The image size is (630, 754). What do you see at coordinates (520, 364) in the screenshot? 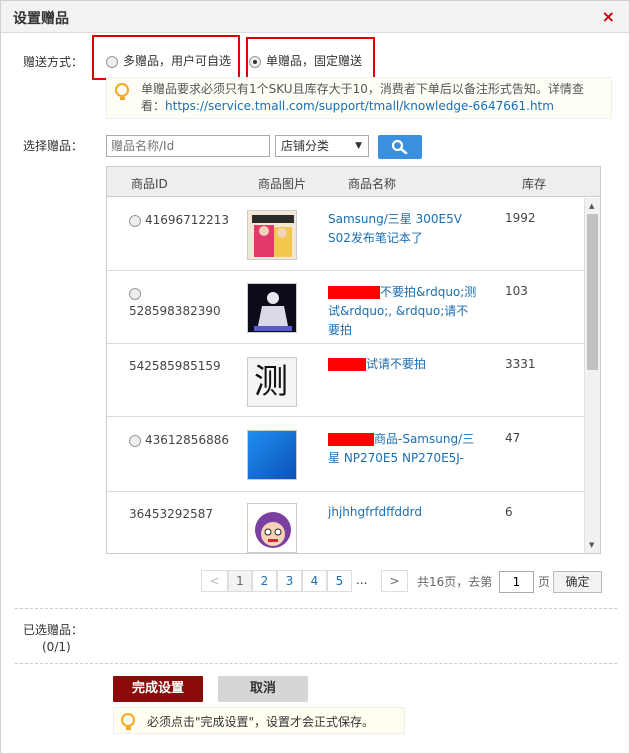
I see `product-stock: 3331` at bounding box center [520, 364].